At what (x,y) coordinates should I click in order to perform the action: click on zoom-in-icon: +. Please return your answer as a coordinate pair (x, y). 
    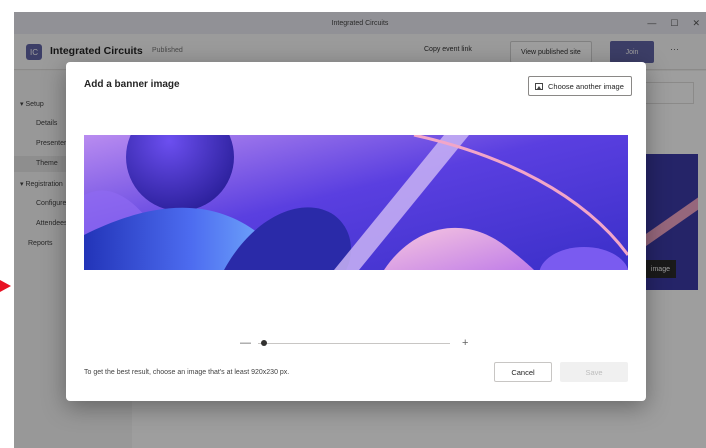
    Looking at the image, I should click on (465, 343).